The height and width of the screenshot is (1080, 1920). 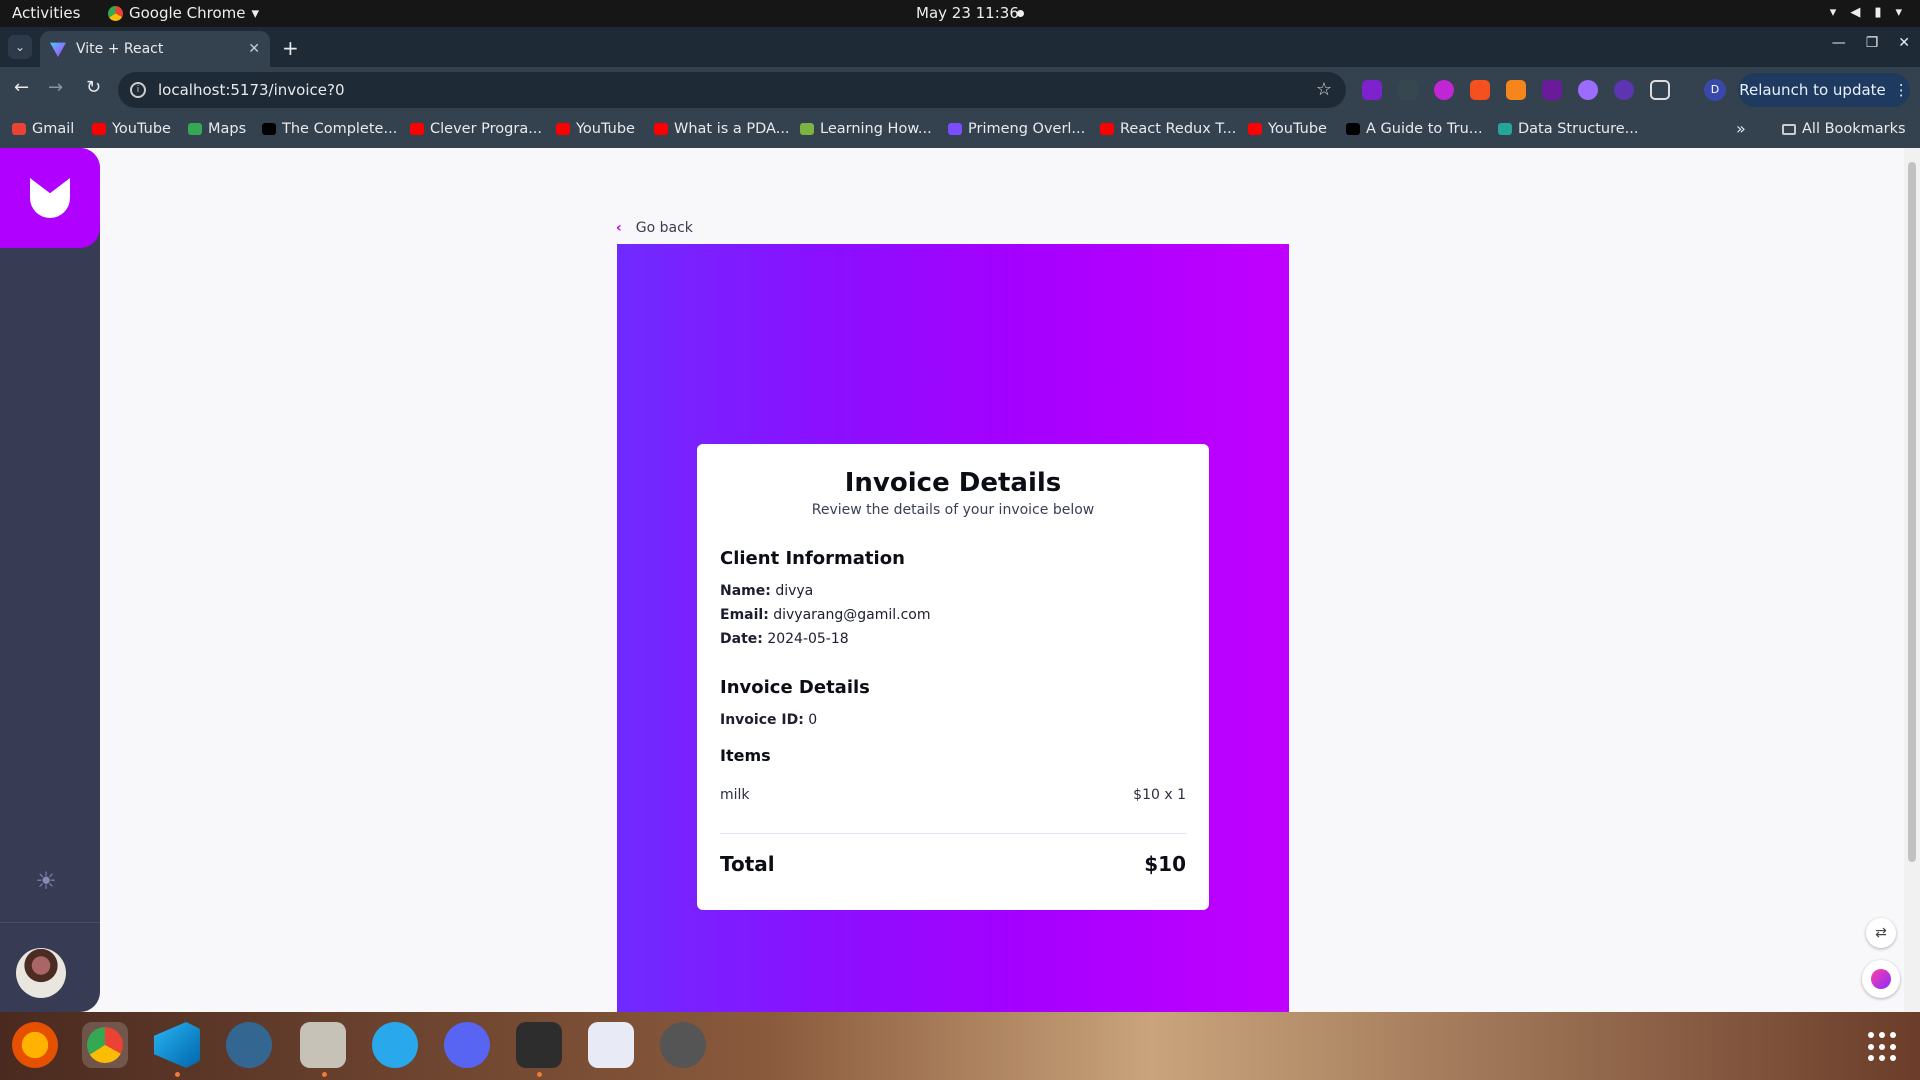 What do you see at coordinates (324, 1074) in the screenshot?
I see `running-indicator` at bounding box center [324, 1074].